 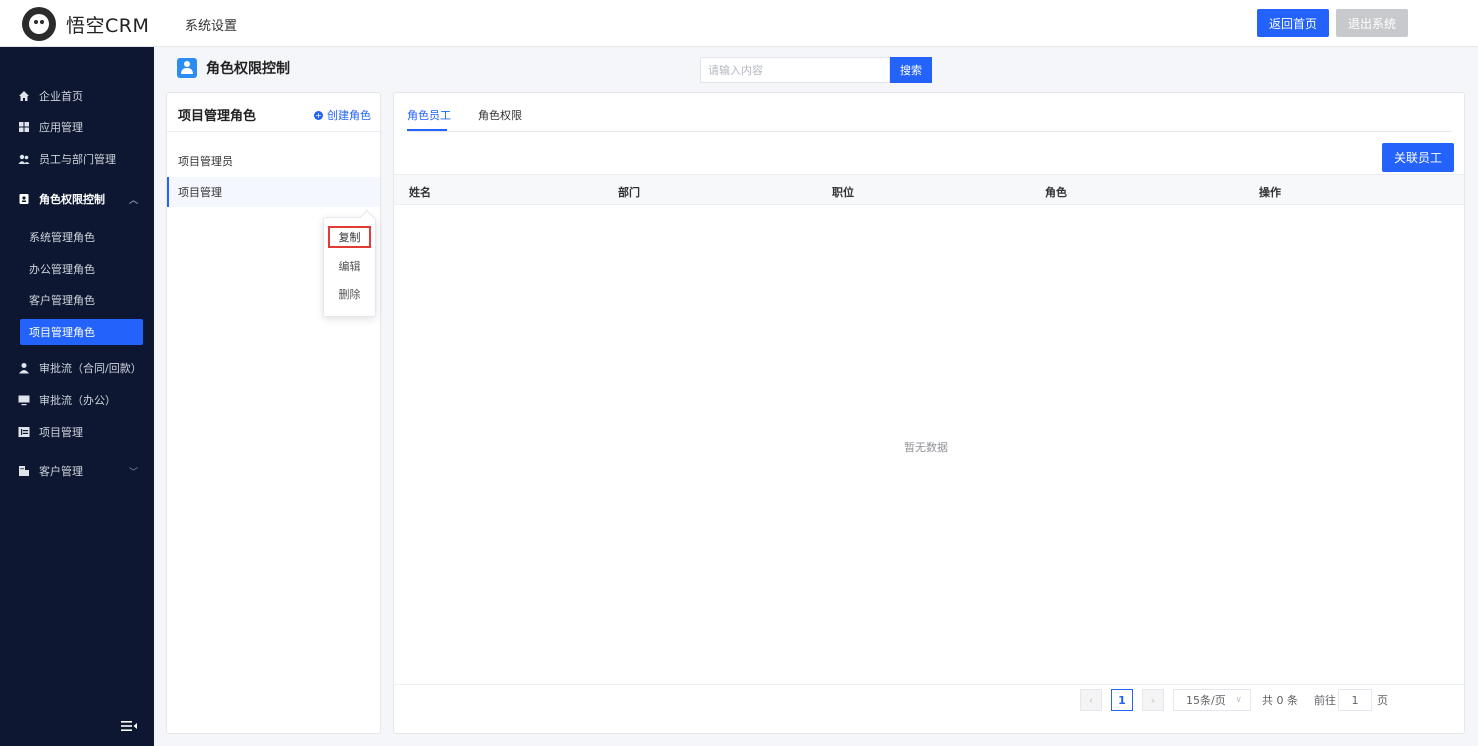 What do you see at coordinates (273, 413) in the screenshot?
I see `role-list-panel: 项目管理角色 + 创建角色 项目管理员 项目管理` at bounding box center [273, 413].